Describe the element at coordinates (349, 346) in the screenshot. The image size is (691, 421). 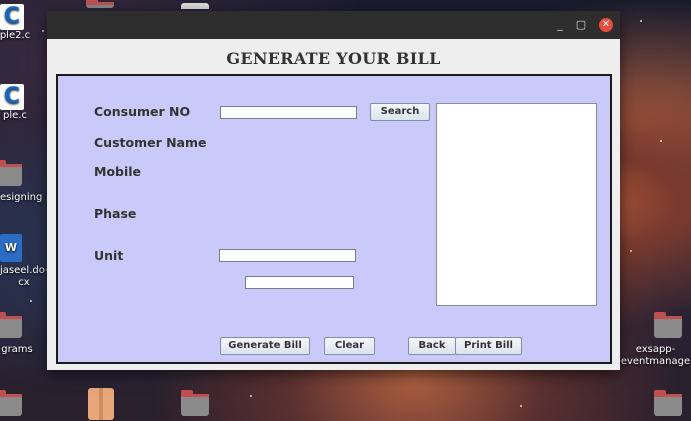
I see `clear-button: Clear` at that location.